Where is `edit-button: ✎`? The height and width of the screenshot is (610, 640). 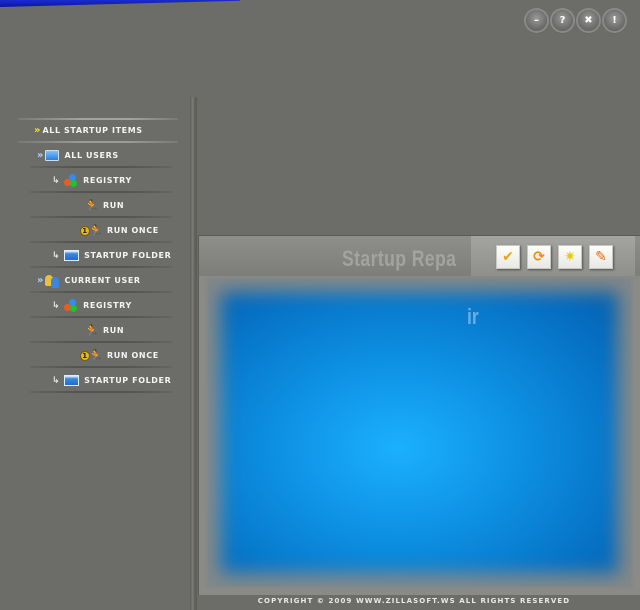 edit-button: ✎ is located at coordinates (601, 257).